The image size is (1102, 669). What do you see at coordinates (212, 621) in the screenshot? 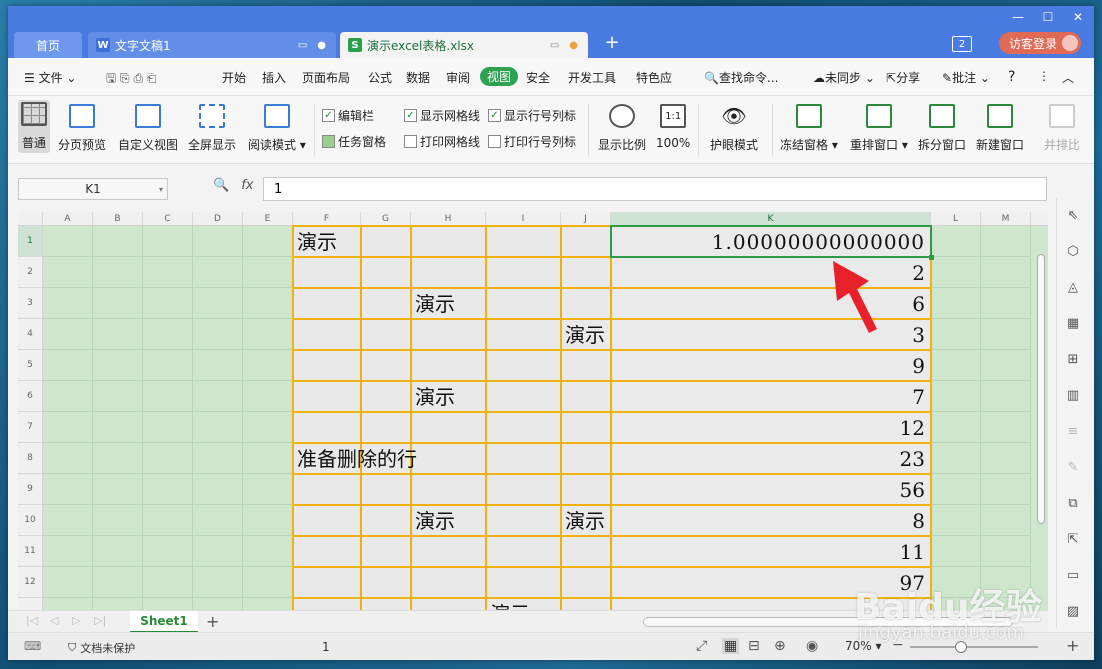
I see `add-sheet-button: +` at bounding box center [212, 621].